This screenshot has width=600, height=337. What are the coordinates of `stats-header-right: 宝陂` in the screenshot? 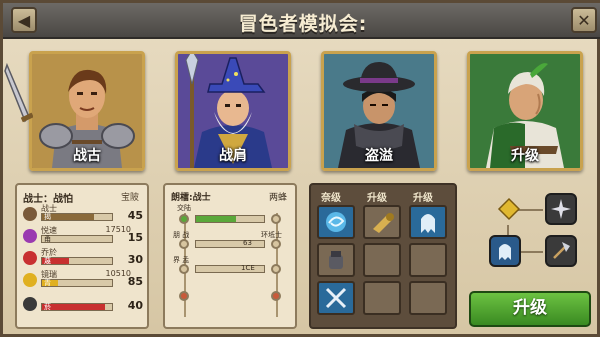 It's located at (129, 198).